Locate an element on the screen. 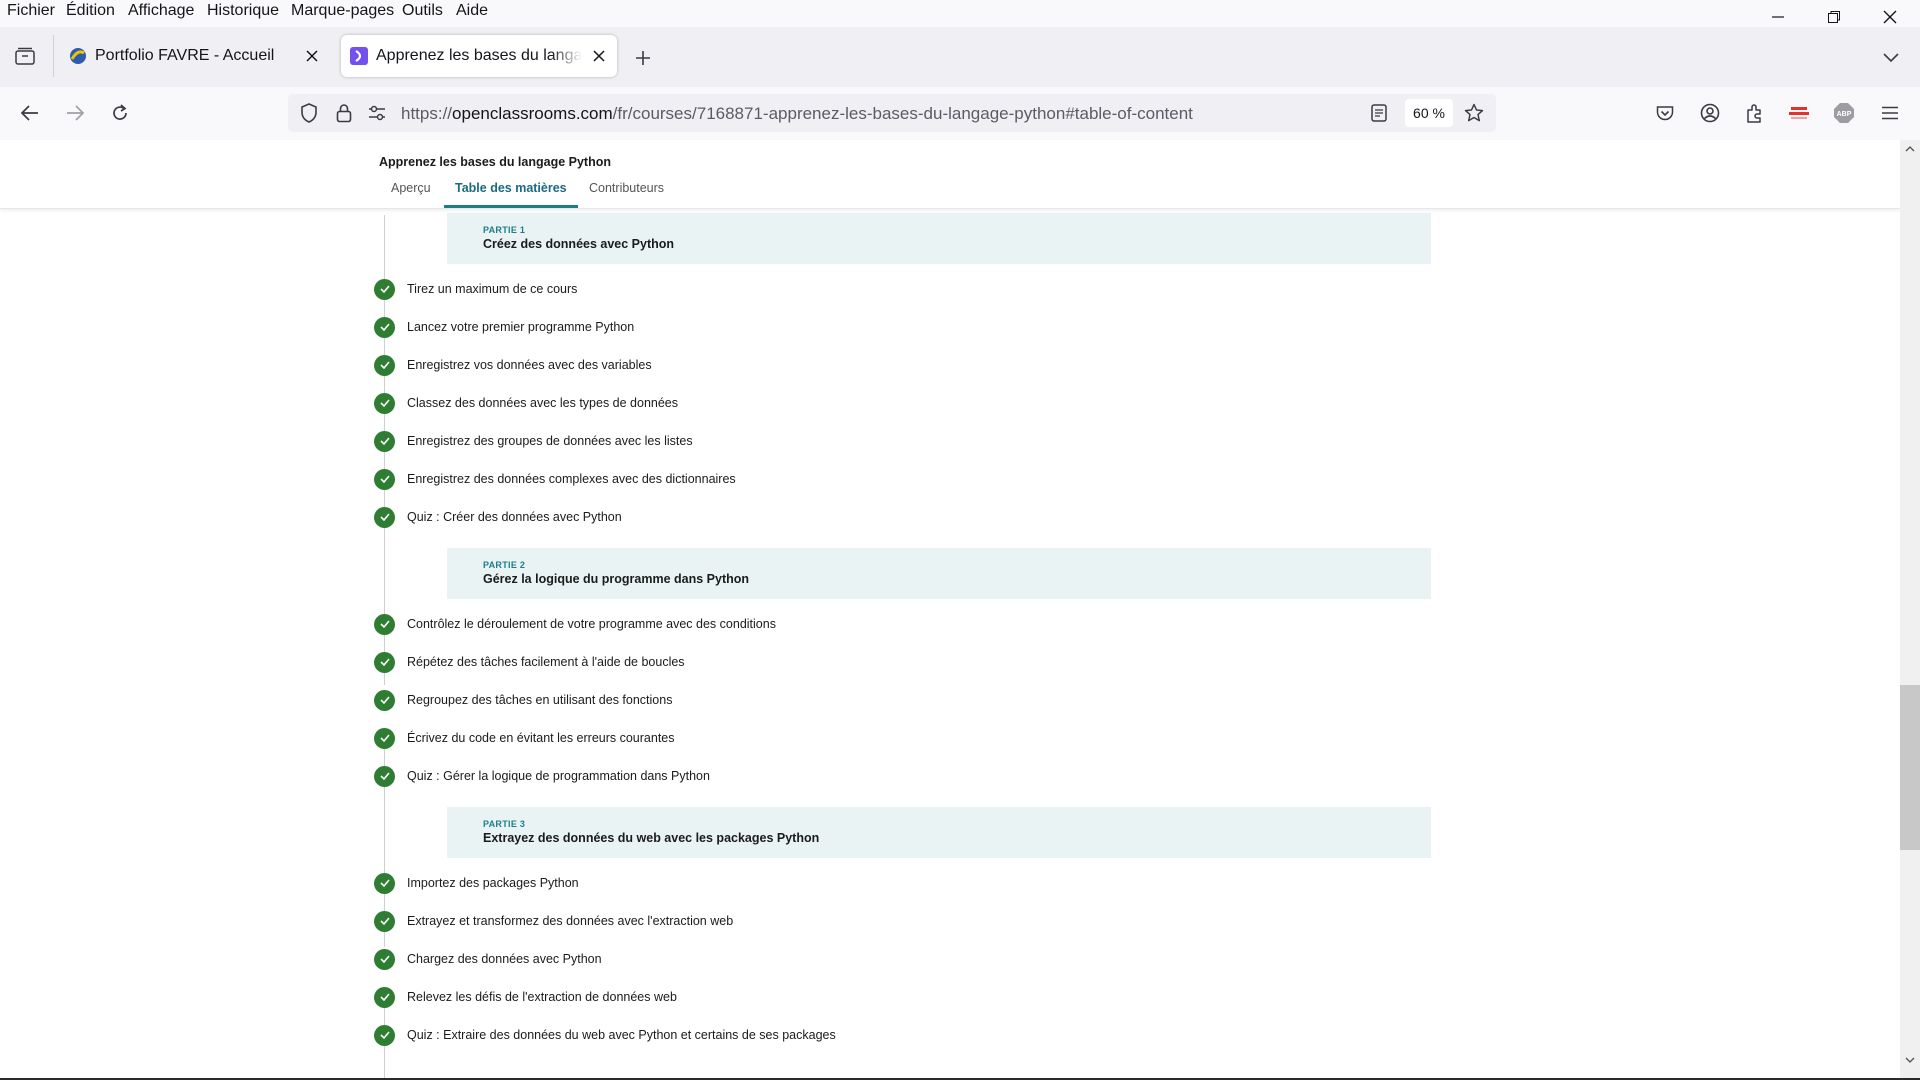  close-icon is located at coordinates (1890, 16).